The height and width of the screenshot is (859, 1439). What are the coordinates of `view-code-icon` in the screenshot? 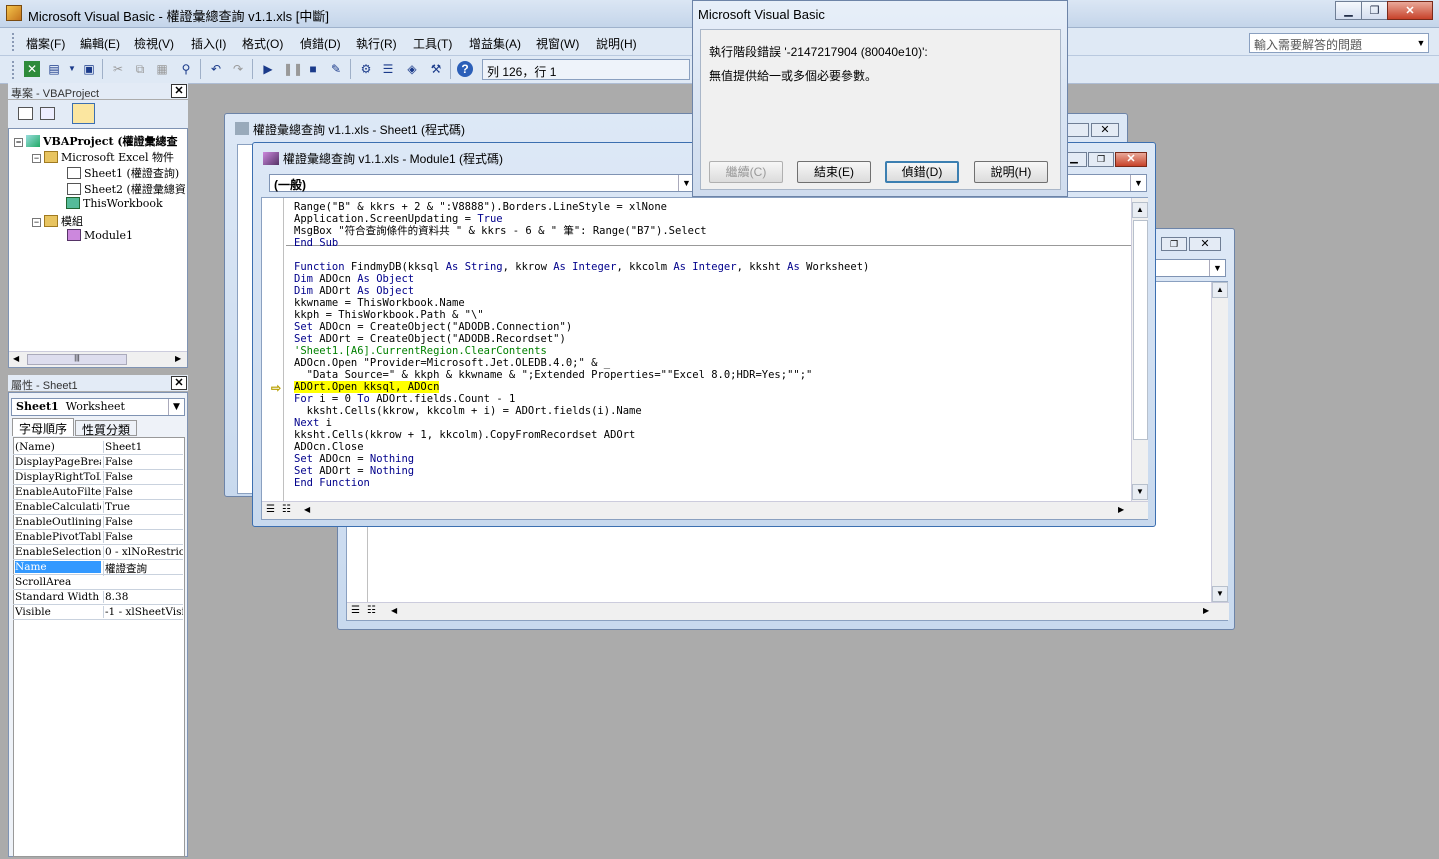 It's located at (25, 113).